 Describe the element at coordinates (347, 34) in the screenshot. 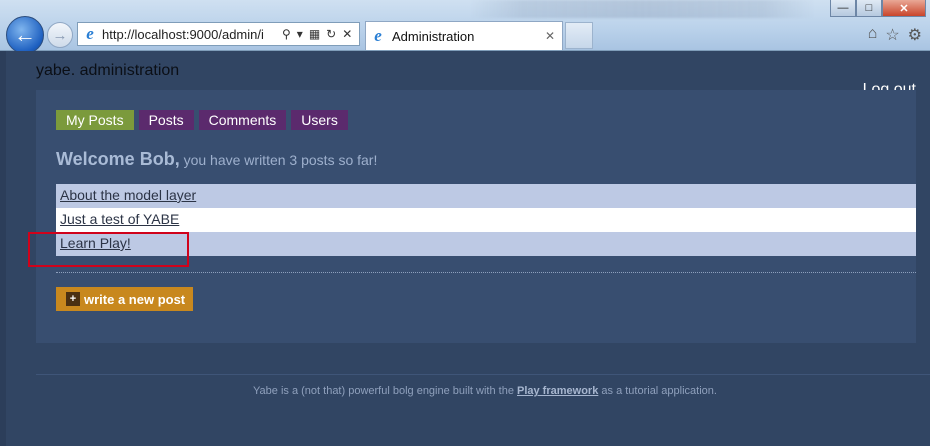

I see `stop-icon: ✕` at that location.